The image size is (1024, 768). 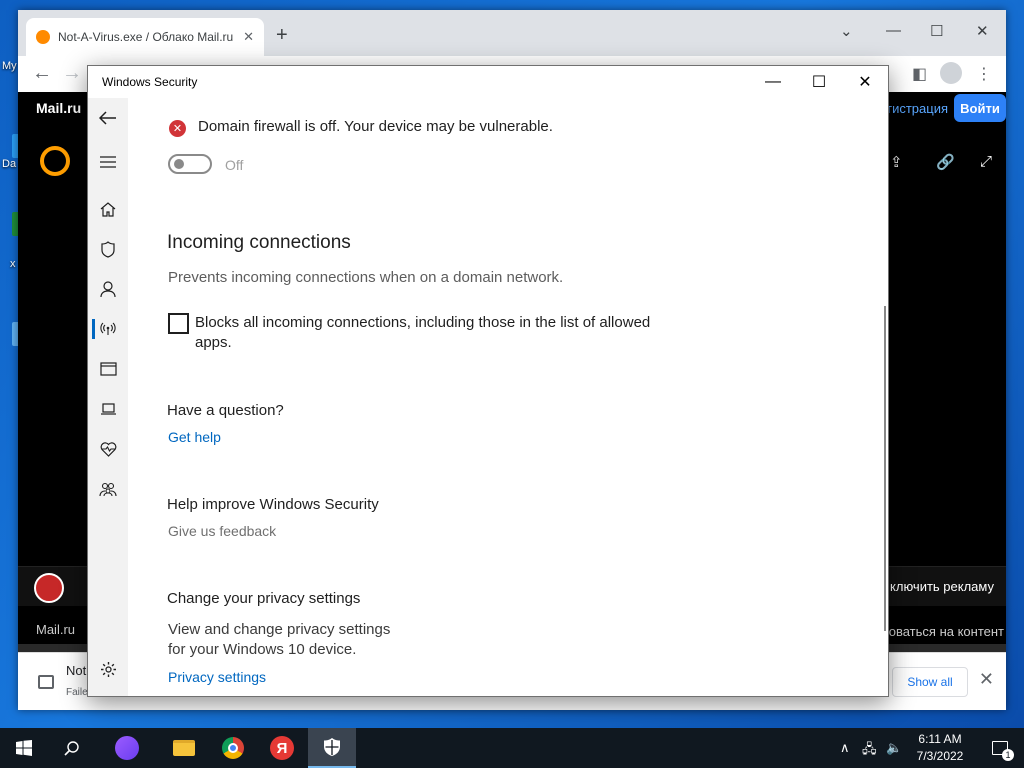 I want to click on action-center-icon: 1, so click(x=1000, y=748).